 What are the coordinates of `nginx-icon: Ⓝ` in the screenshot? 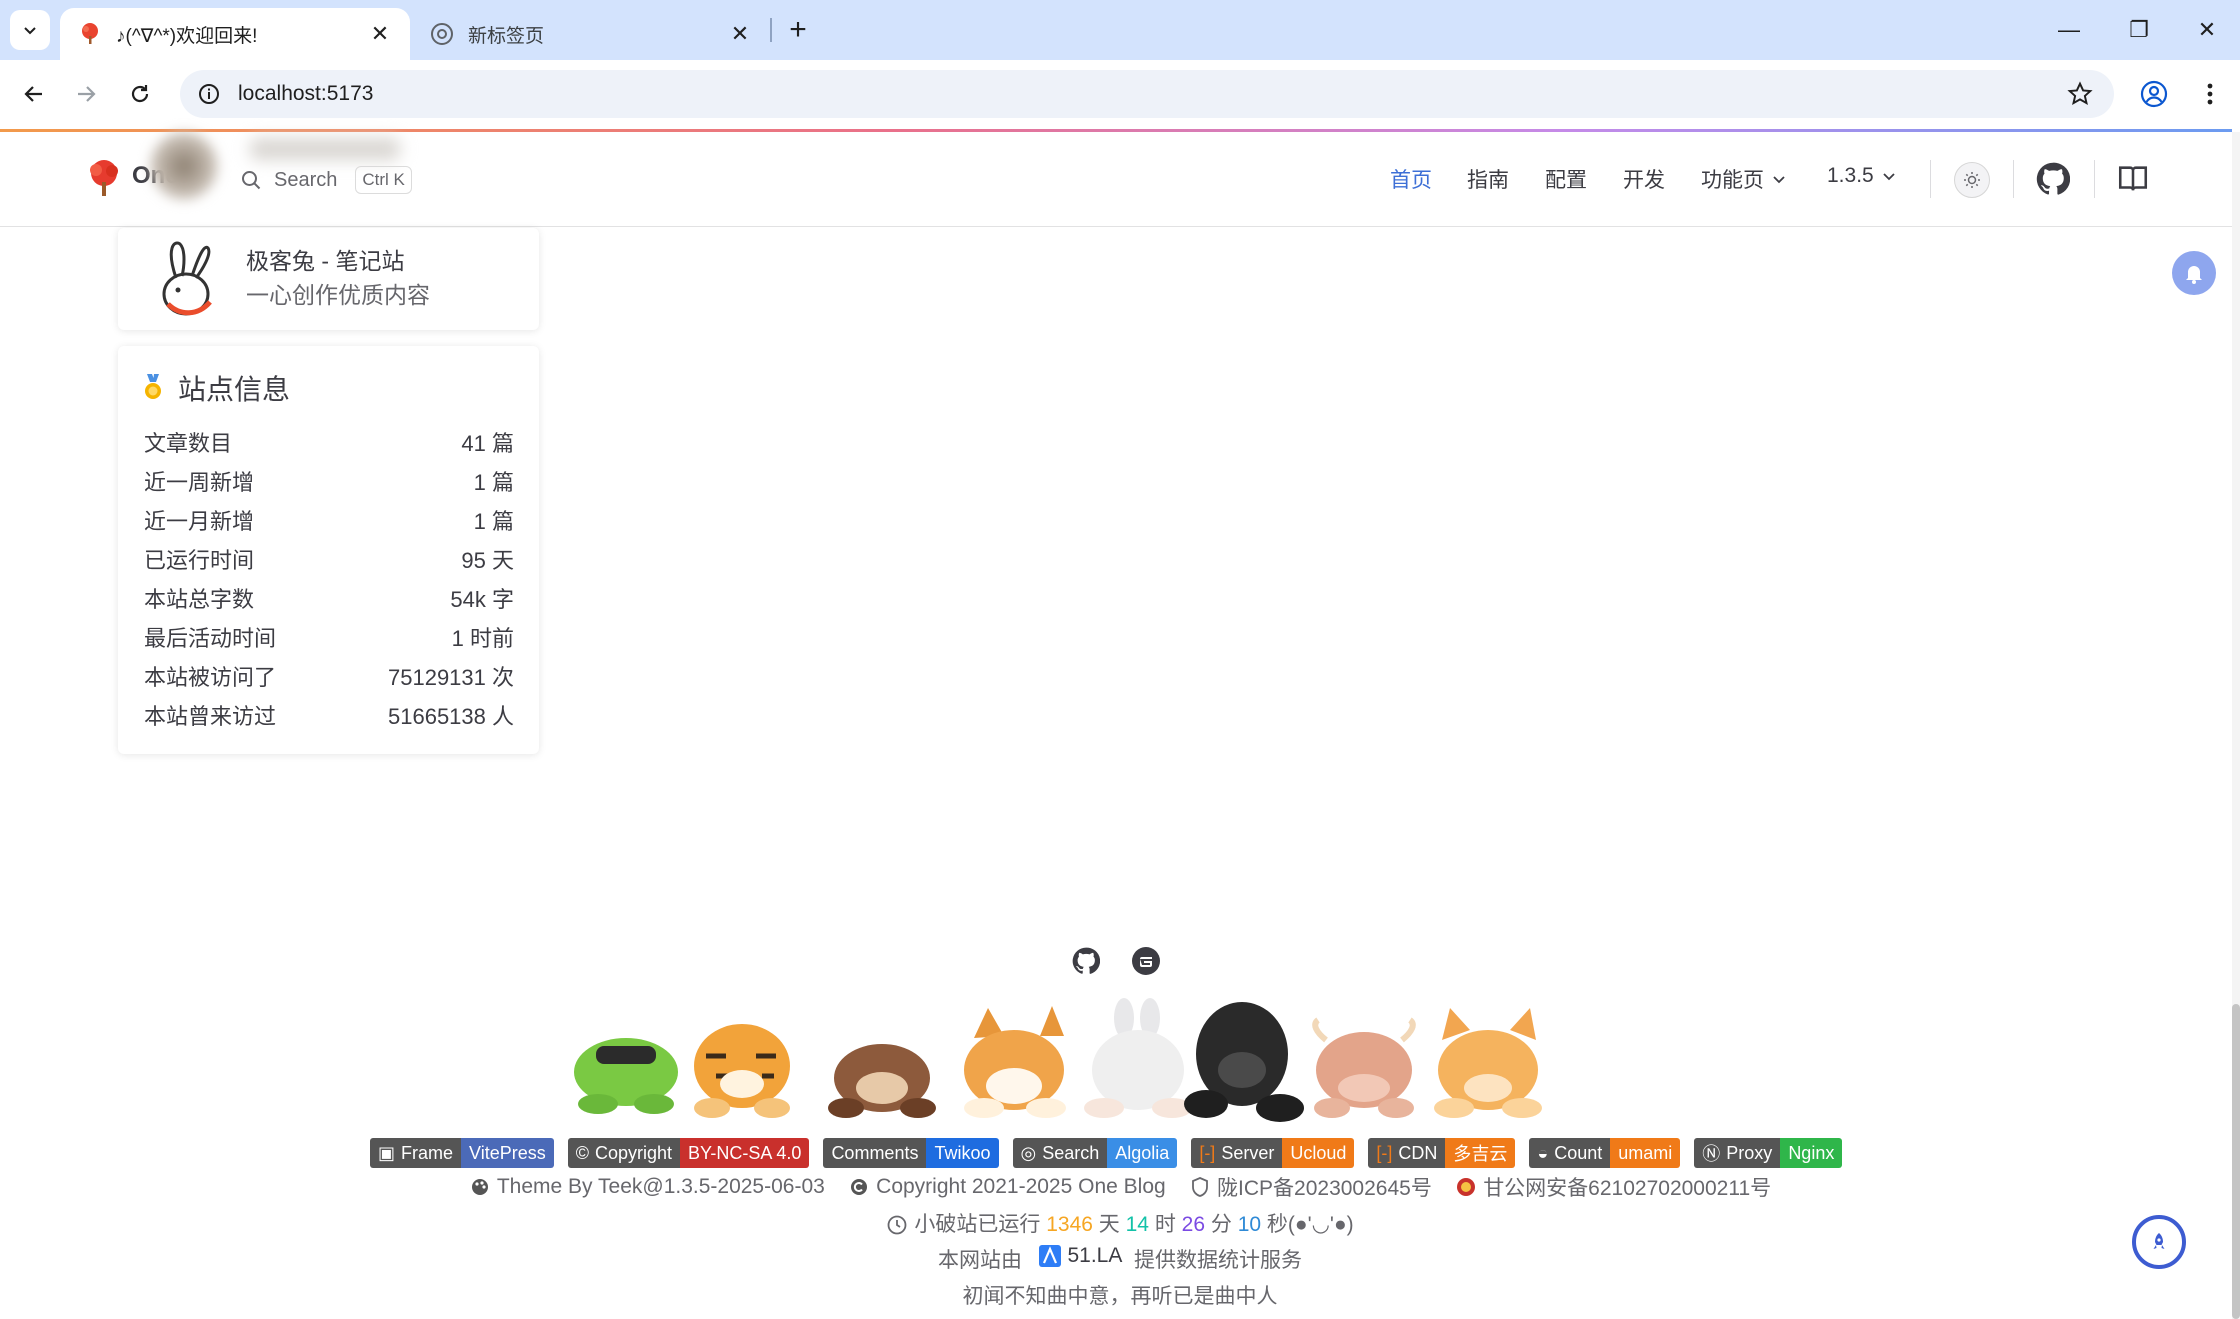 It's located at (1711, 1154).